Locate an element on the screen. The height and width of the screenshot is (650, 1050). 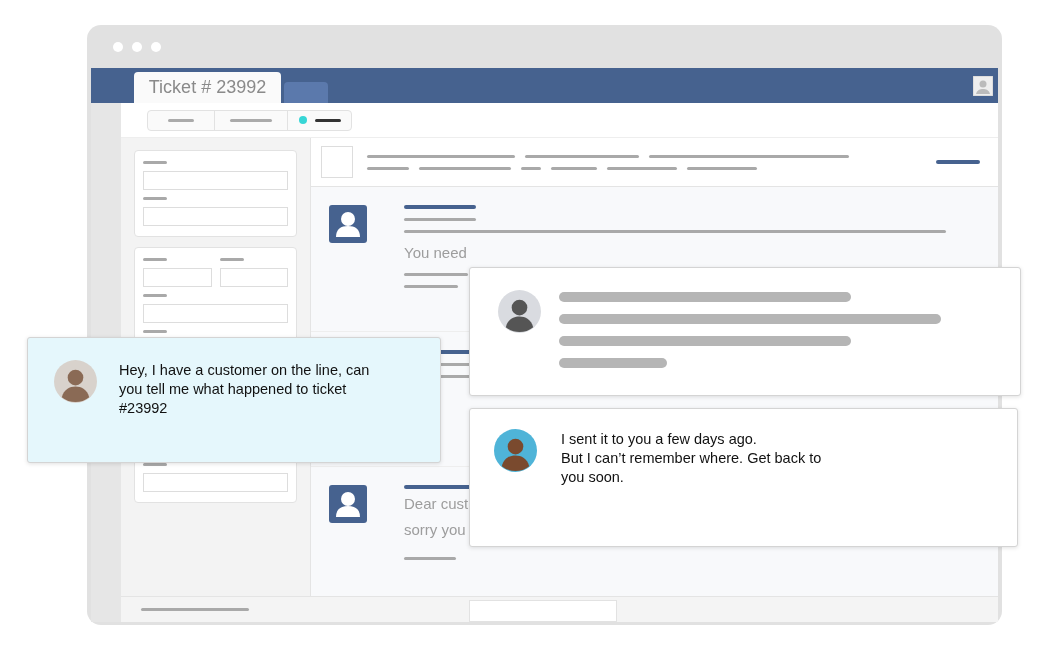
tab is located at coordinates (306, 92).